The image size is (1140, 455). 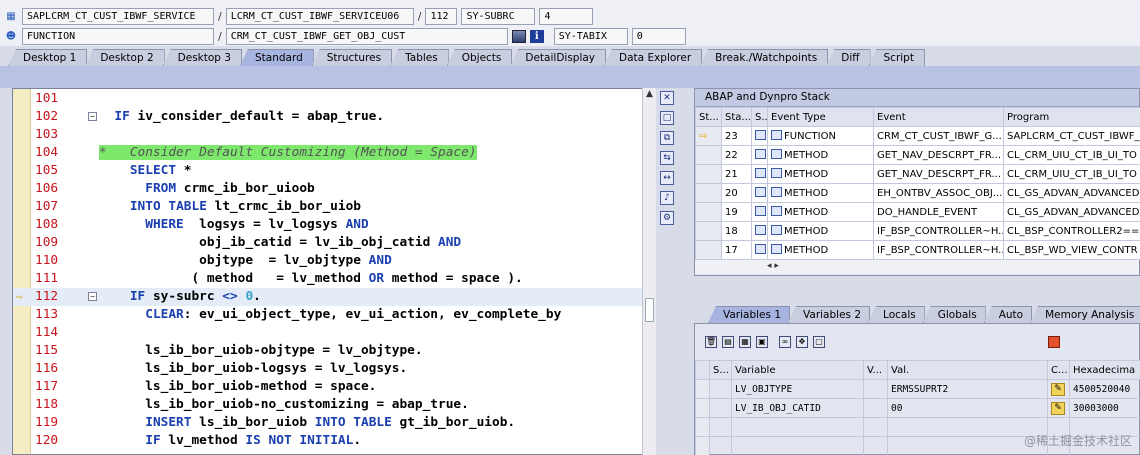 I want to click on resize-tool-icon: ↔, so click(x=667, y=178).